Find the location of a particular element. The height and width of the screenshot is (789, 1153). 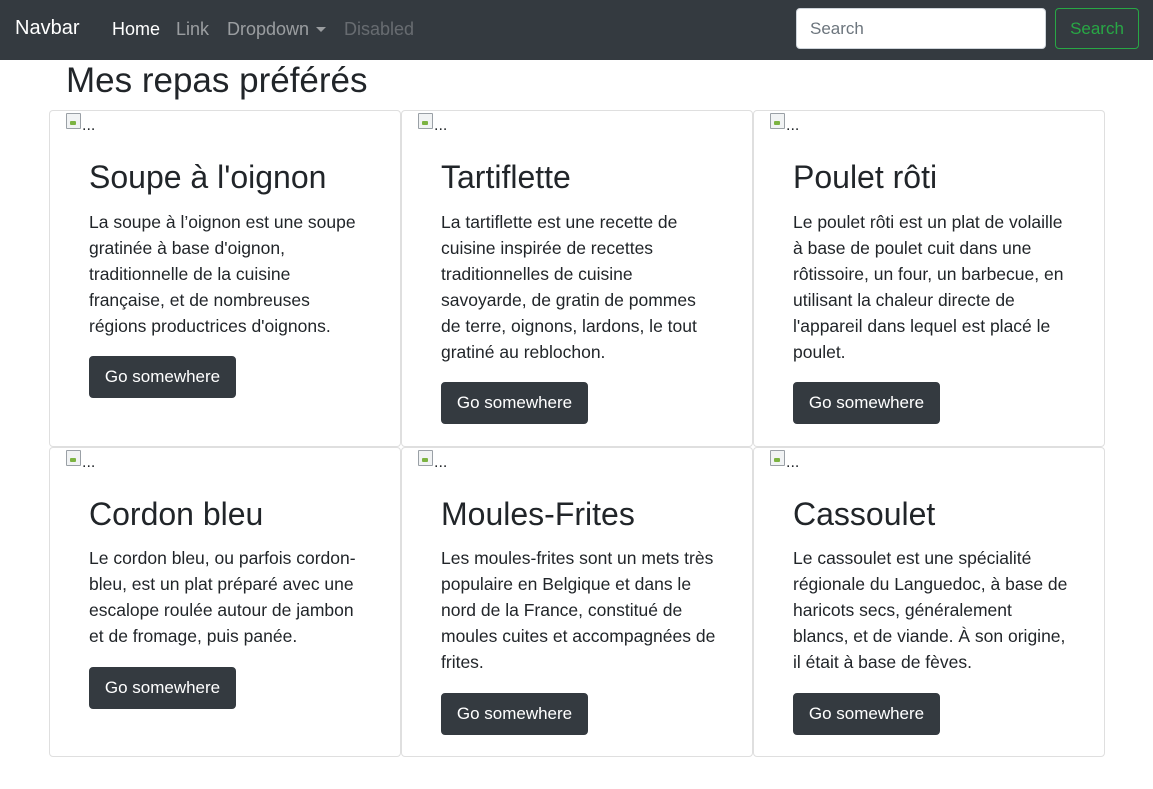

search-button: Search is located at coordinates (1097, 28).